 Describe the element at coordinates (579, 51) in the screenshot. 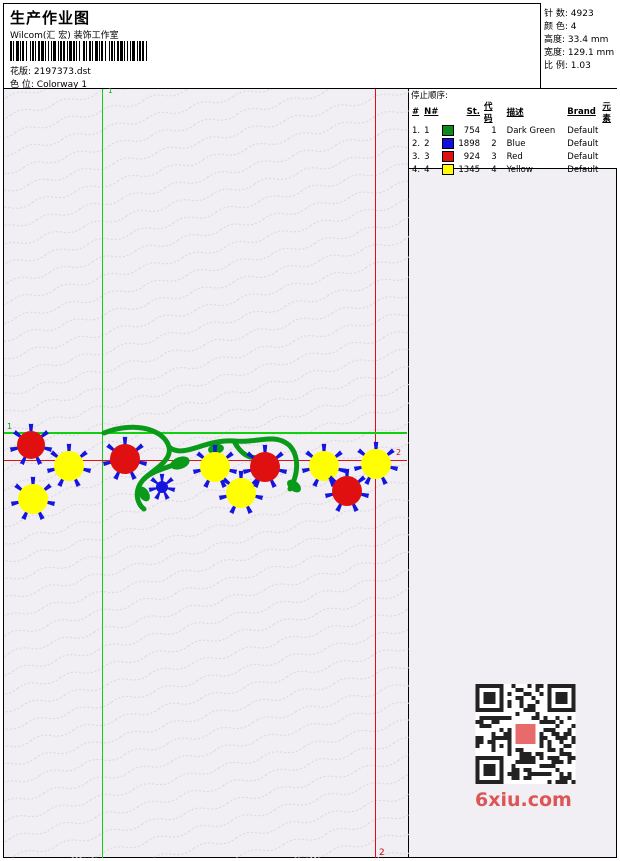

I see `stat-width: 宽度: 129.1 mm` at that location.